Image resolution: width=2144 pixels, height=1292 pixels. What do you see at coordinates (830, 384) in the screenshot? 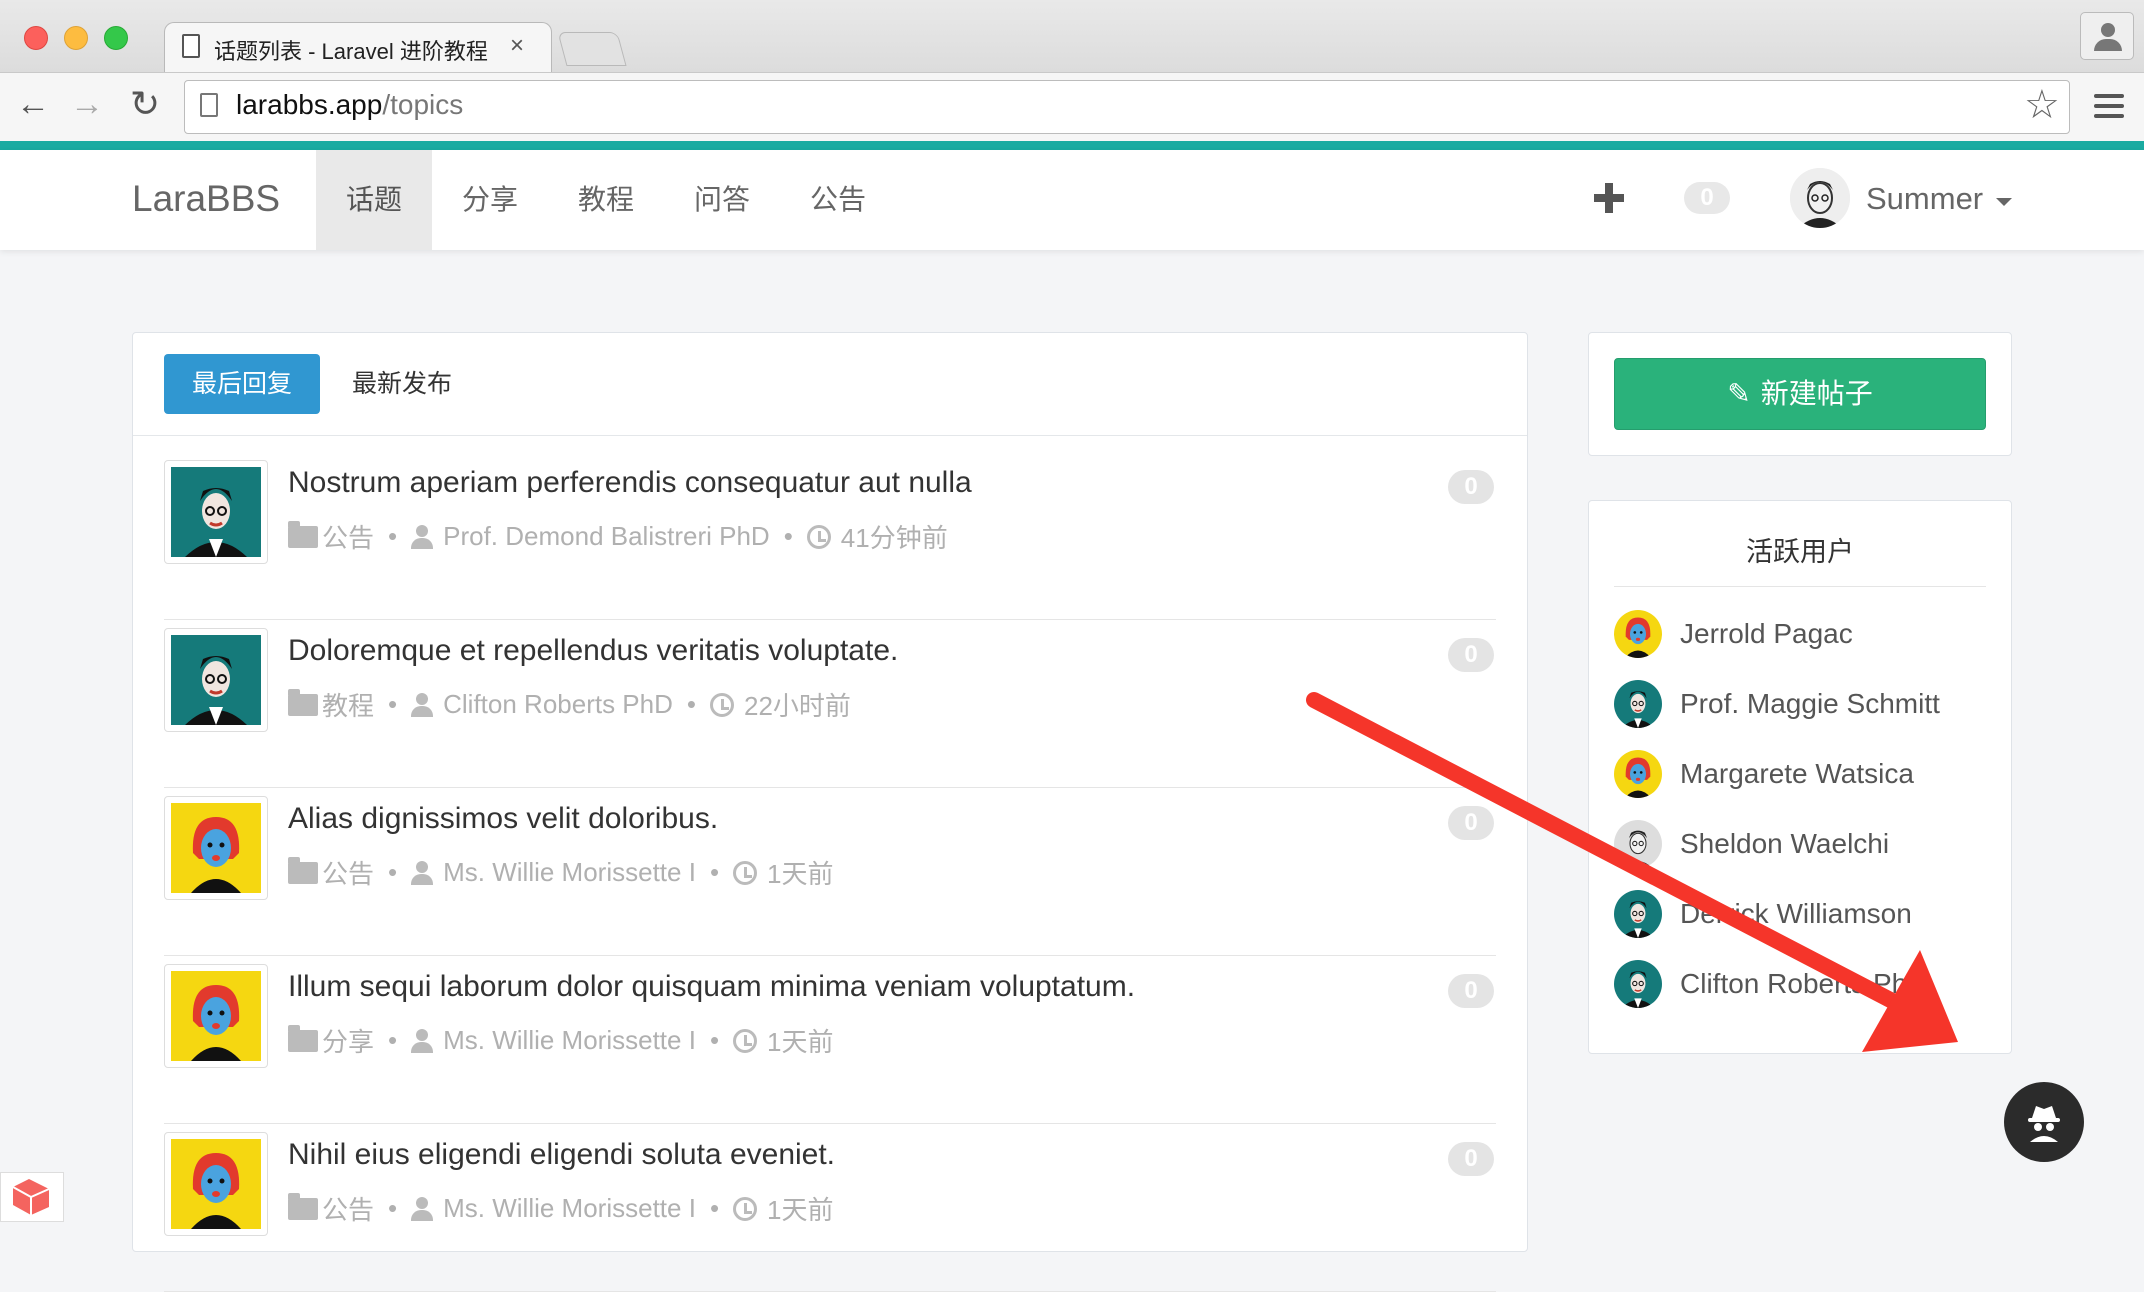
I see `topics-panel-header` at bounding box center [830, 384].